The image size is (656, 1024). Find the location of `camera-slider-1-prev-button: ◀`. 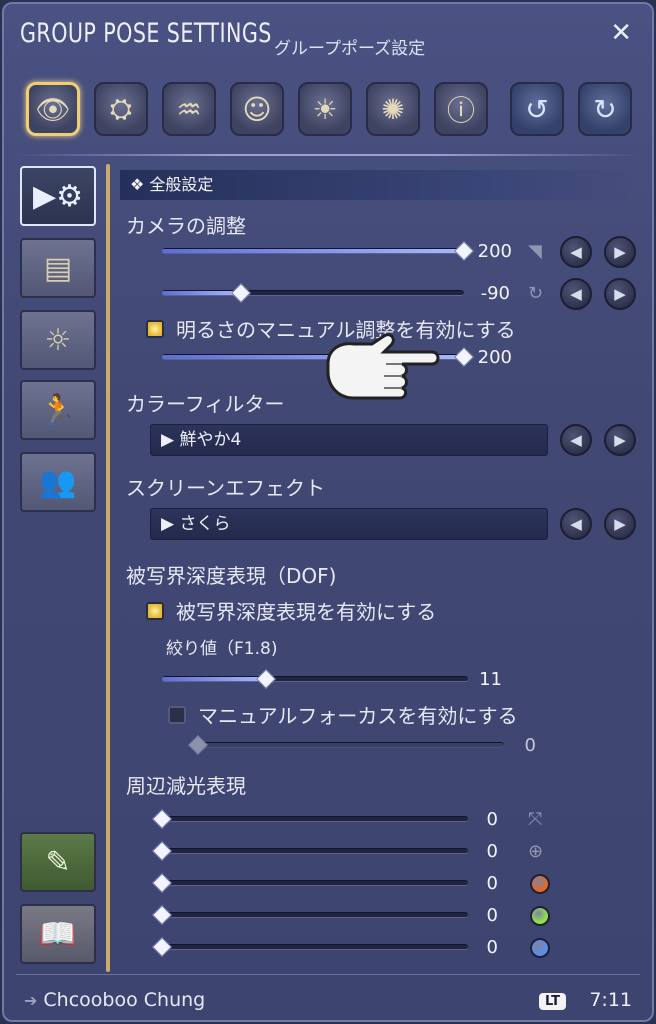

camera-slider-1-prev-button: ◀ is located at coordinates (576, 252).